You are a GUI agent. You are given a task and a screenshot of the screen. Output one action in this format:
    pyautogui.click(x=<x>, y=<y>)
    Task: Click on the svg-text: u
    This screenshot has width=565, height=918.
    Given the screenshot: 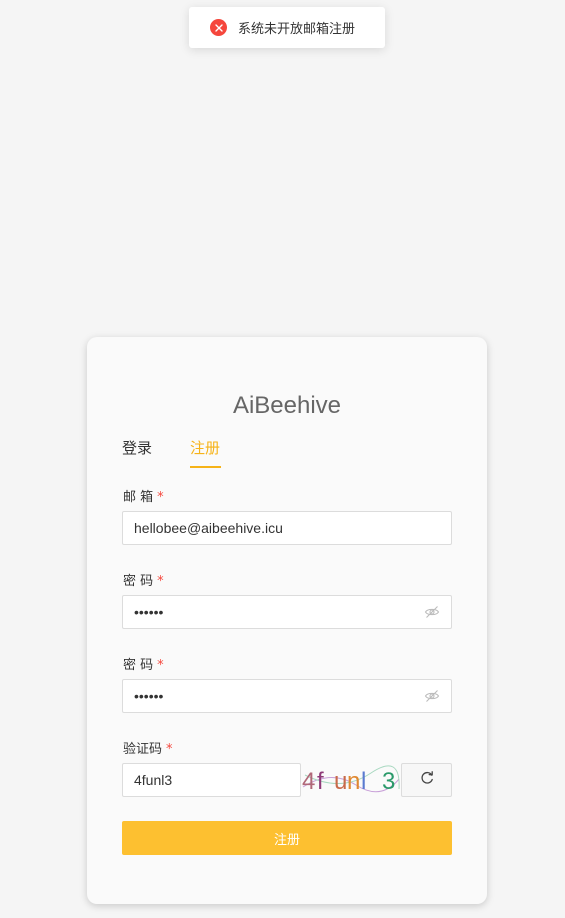 What is the action you would take?
    pyautogui.click(x=340, y=781)
    